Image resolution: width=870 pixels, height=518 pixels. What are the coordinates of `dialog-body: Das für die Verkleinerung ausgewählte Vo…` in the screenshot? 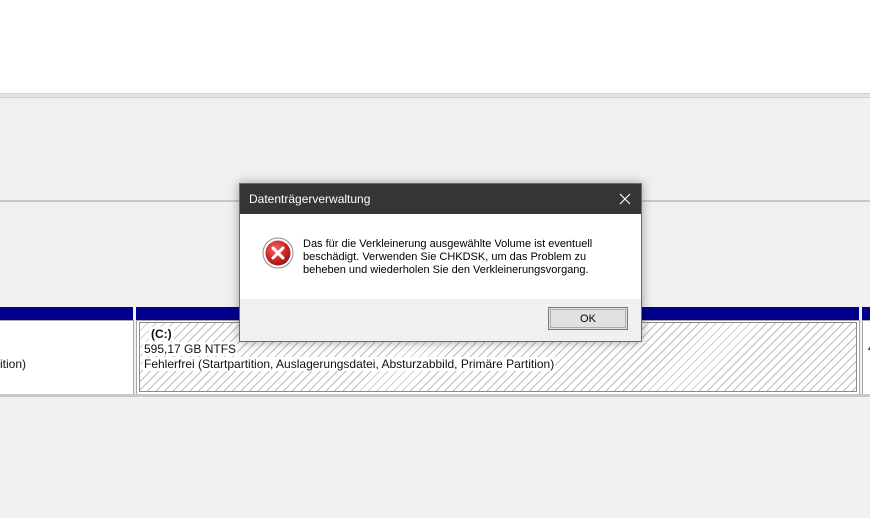 It's located at (440, 256).